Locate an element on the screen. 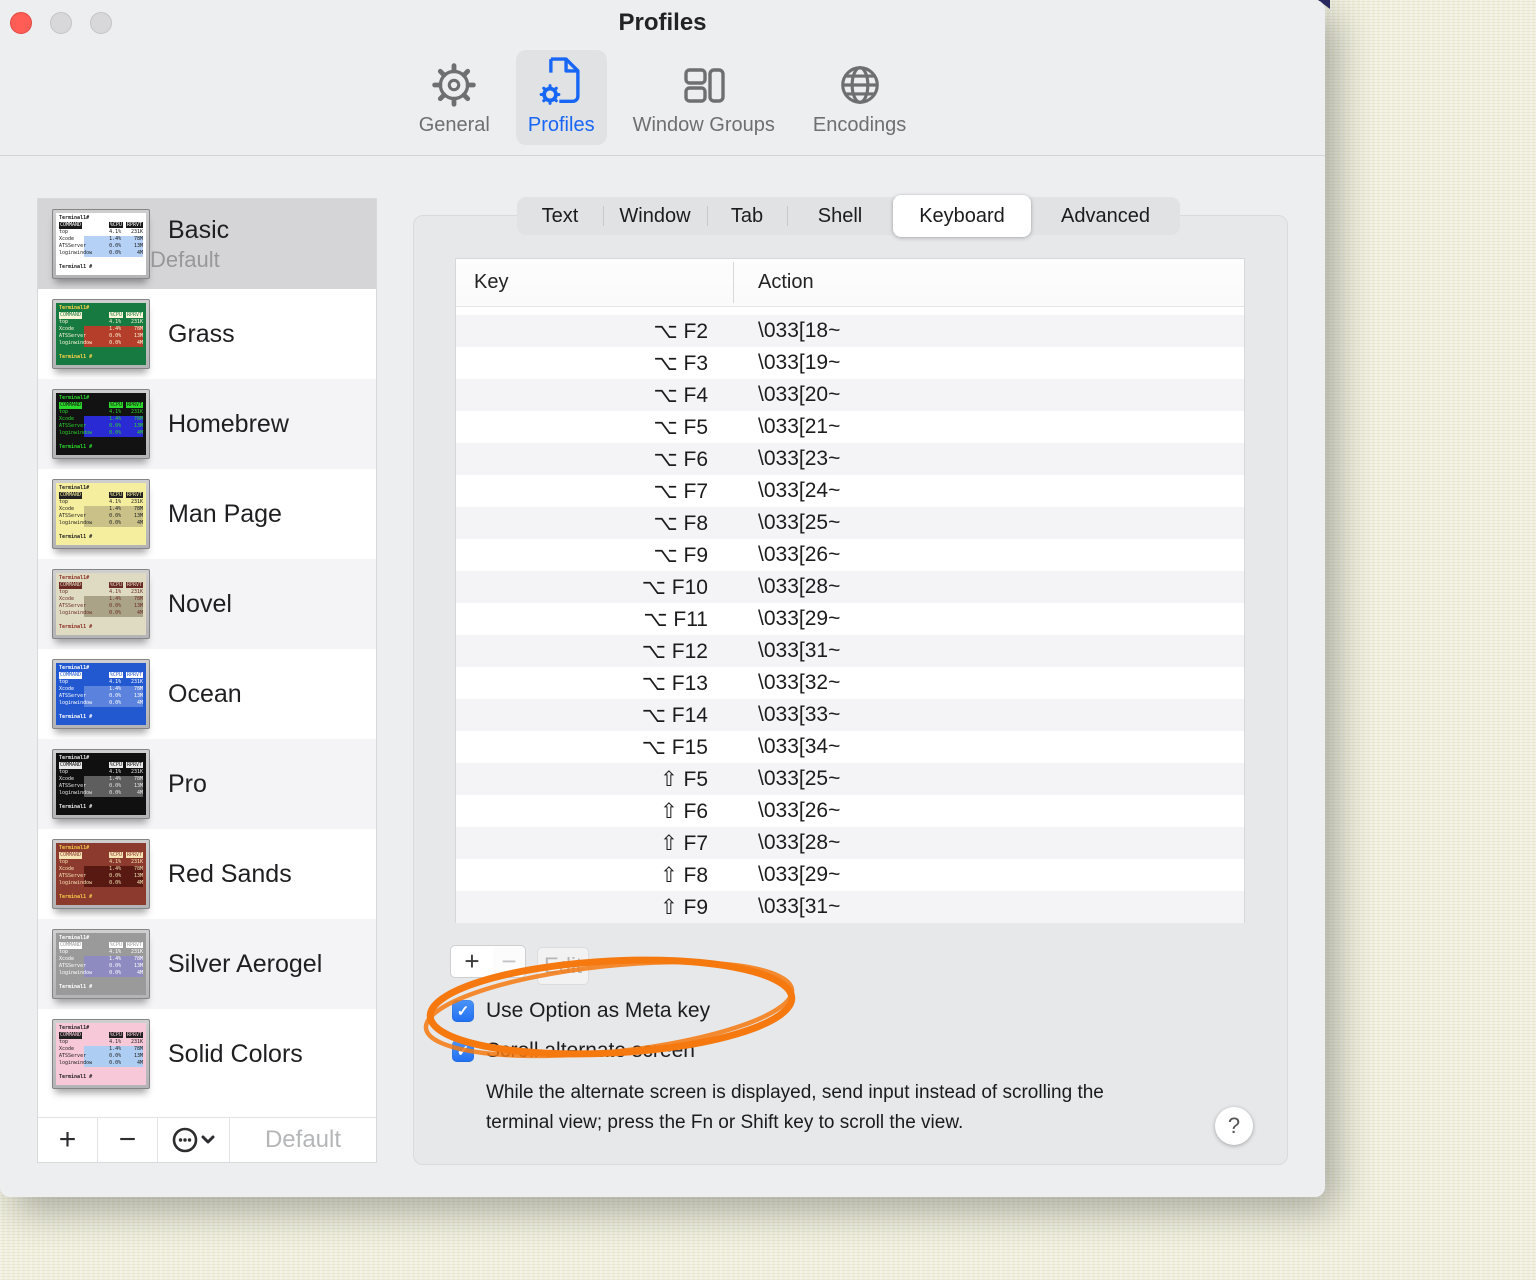 This screenshot has width=1536, height=1280. toolbar-item: Profiles is located at coordinates (561, 97).